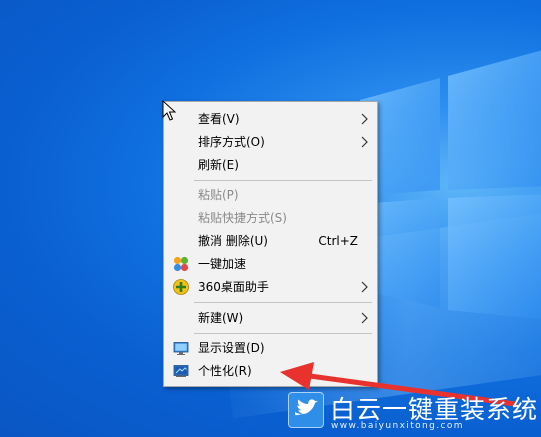  What do you see at coordinates (306, 410) in the screenshot?
I see `bird-logo-icon` at bounding box center [306, 410].